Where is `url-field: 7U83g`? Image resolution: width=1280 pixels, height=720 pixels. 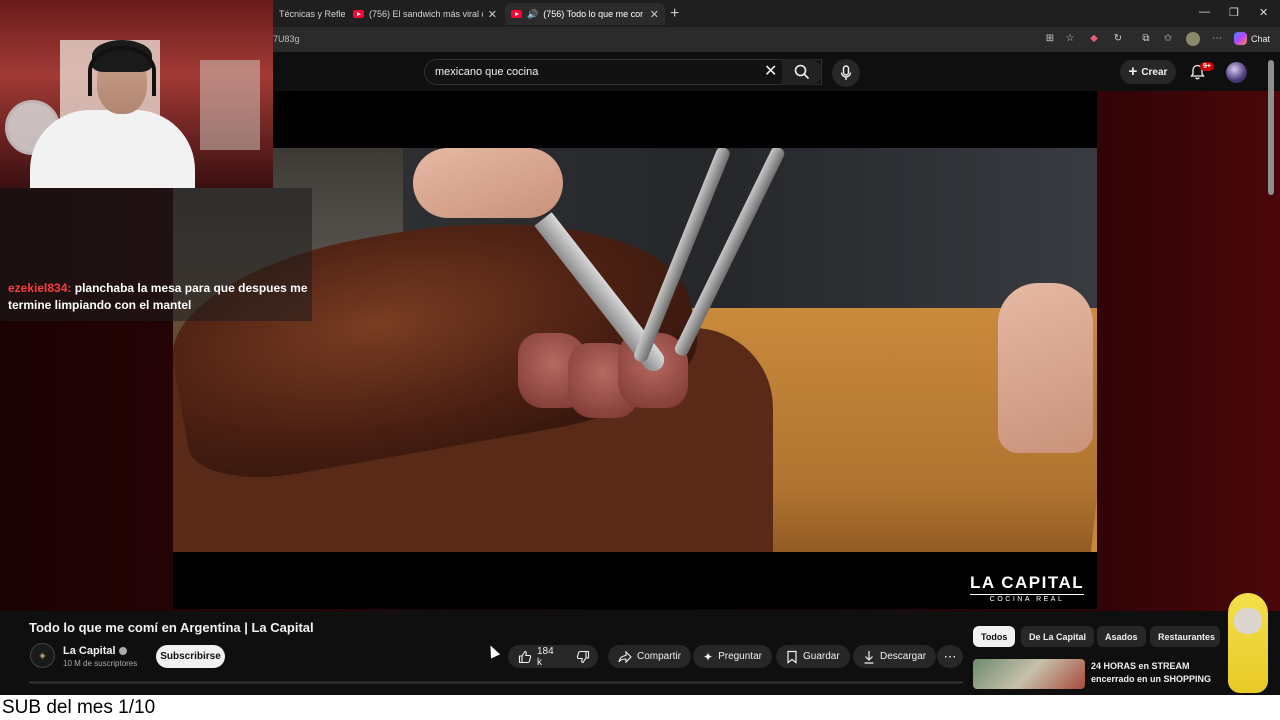 url-field: 7U83g is located at coordinates (286, 39).